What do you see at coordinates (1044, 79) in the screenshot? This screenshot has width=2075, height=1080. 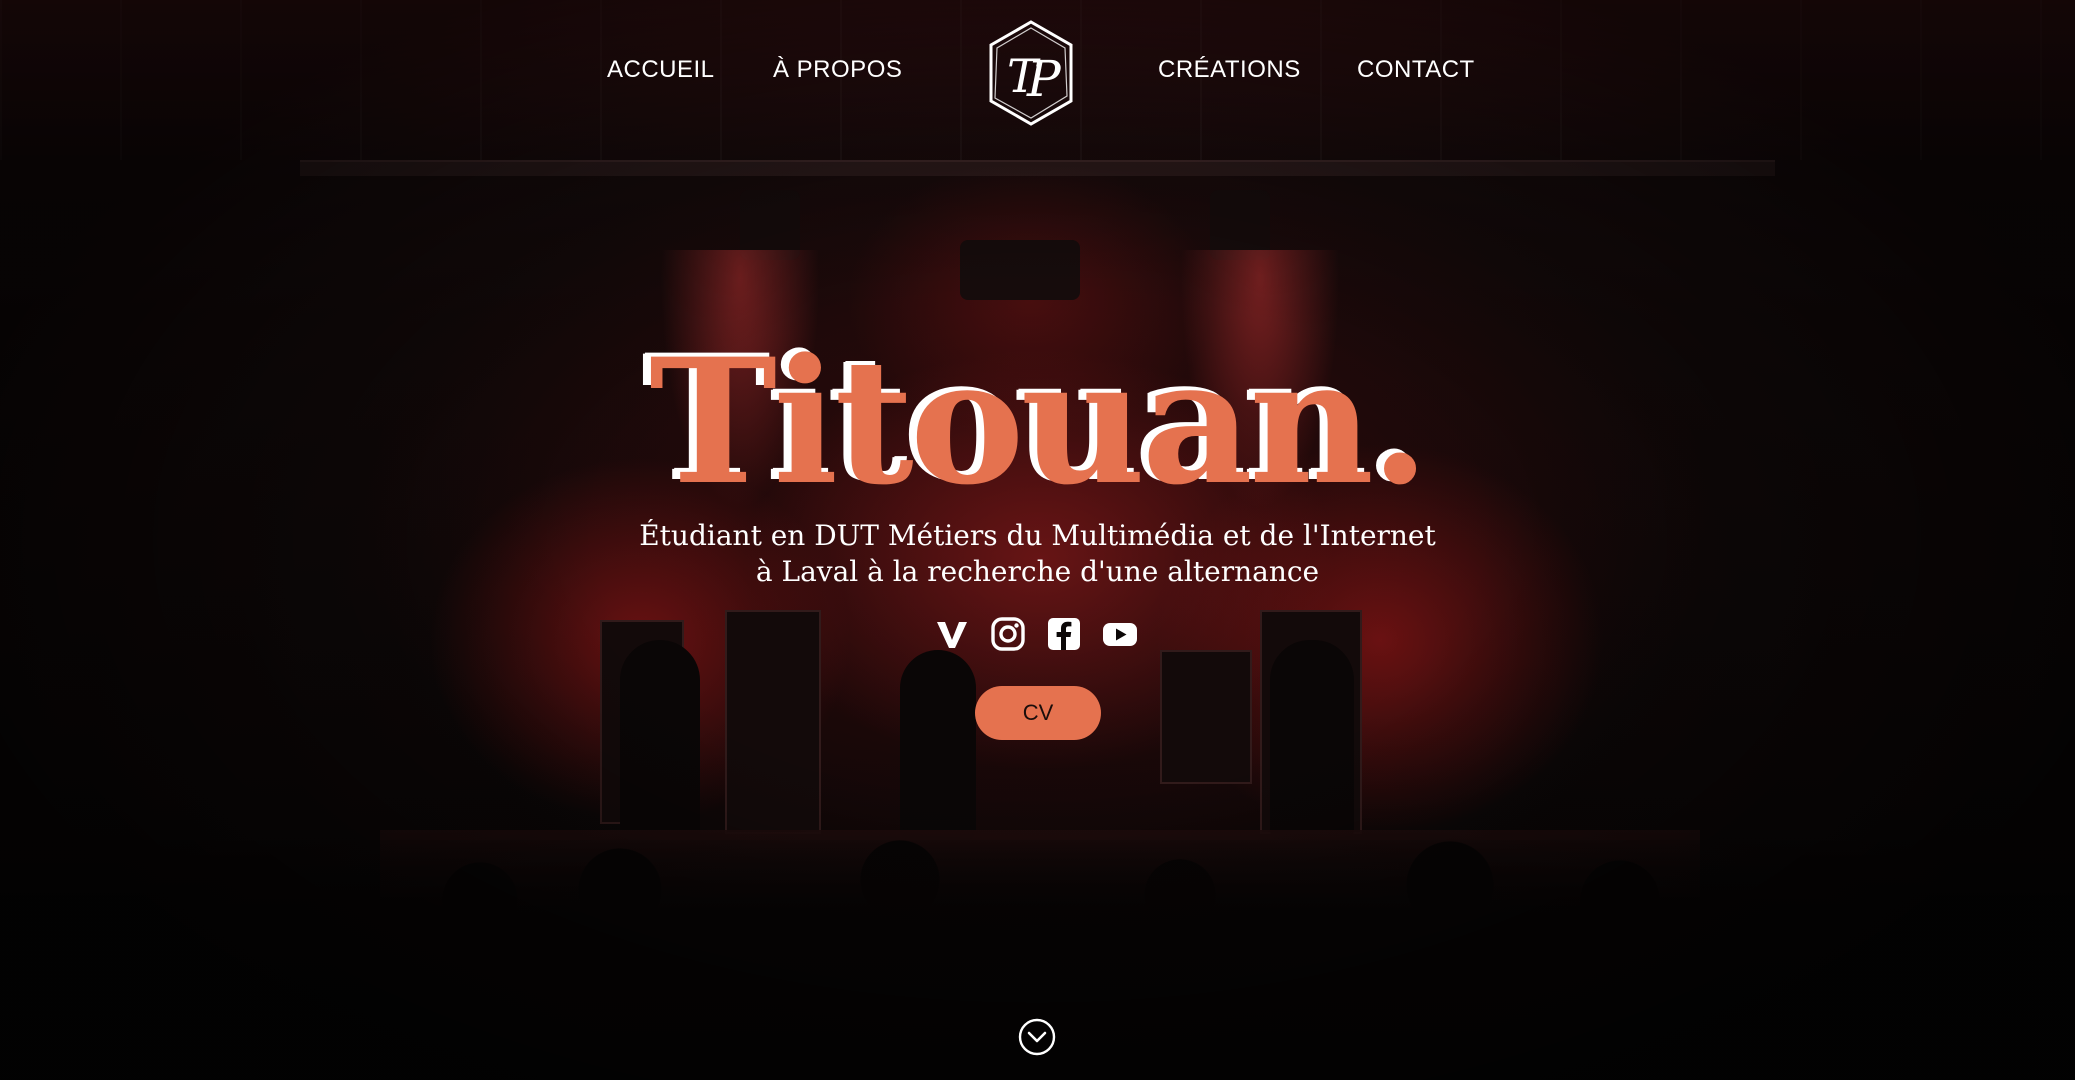 I see `svg-text: P` at bounding box center [1044, 79].